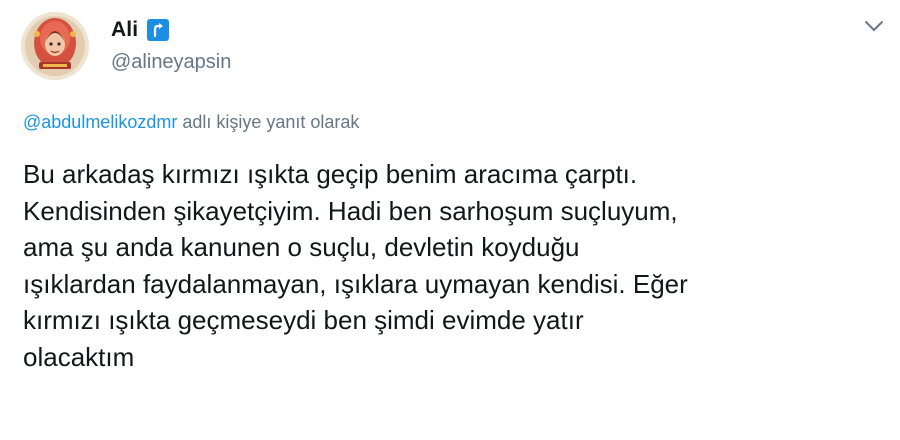  What do you see at coordinates (100, 122) in the screenshot?
I see `reply-mention-link: @abdulmelikozdmr` at bounding box center [100, 122].